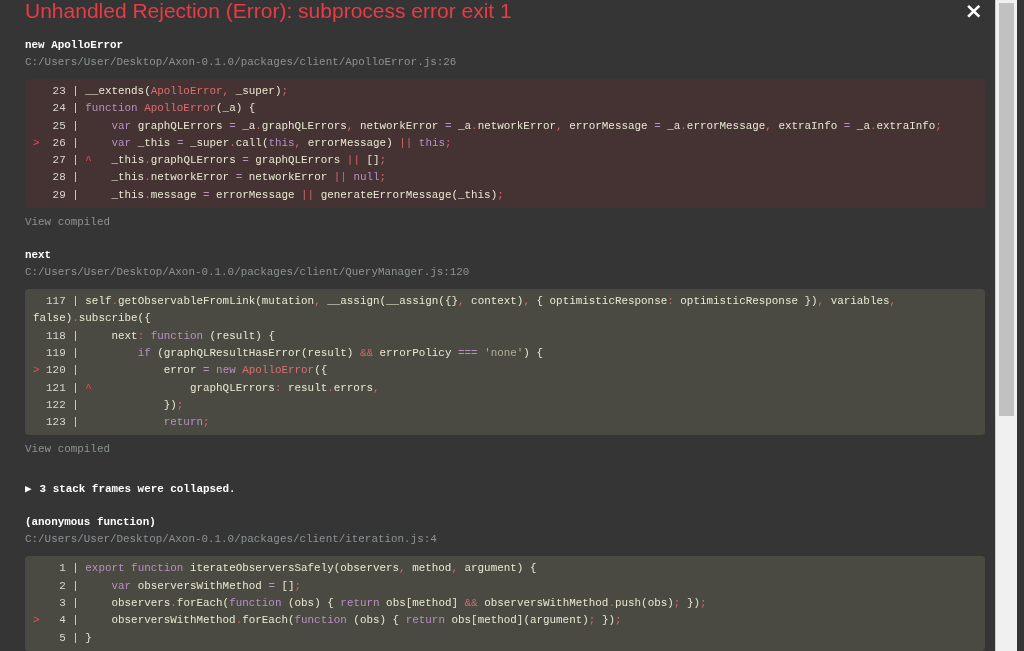 This screenshot has height=651, width=1024. Describe the element at coordinates (181, 371) in the screenshot. I see `code-line: > 120 | error = new ApolloError({` at that location.